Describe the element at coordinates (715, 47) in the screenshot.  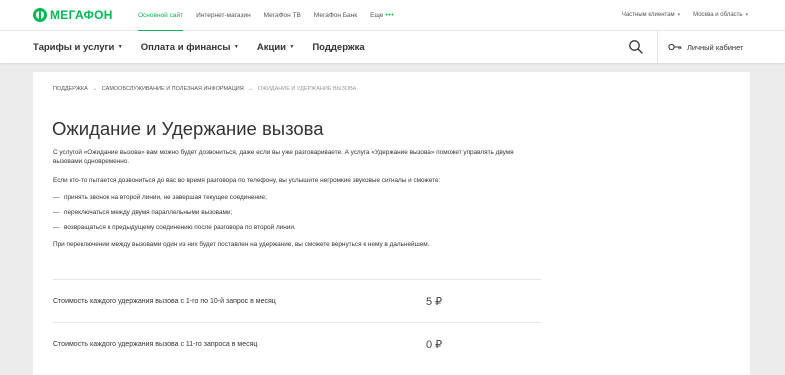
I see `cabinet-label: Личный кабинет` at that location.